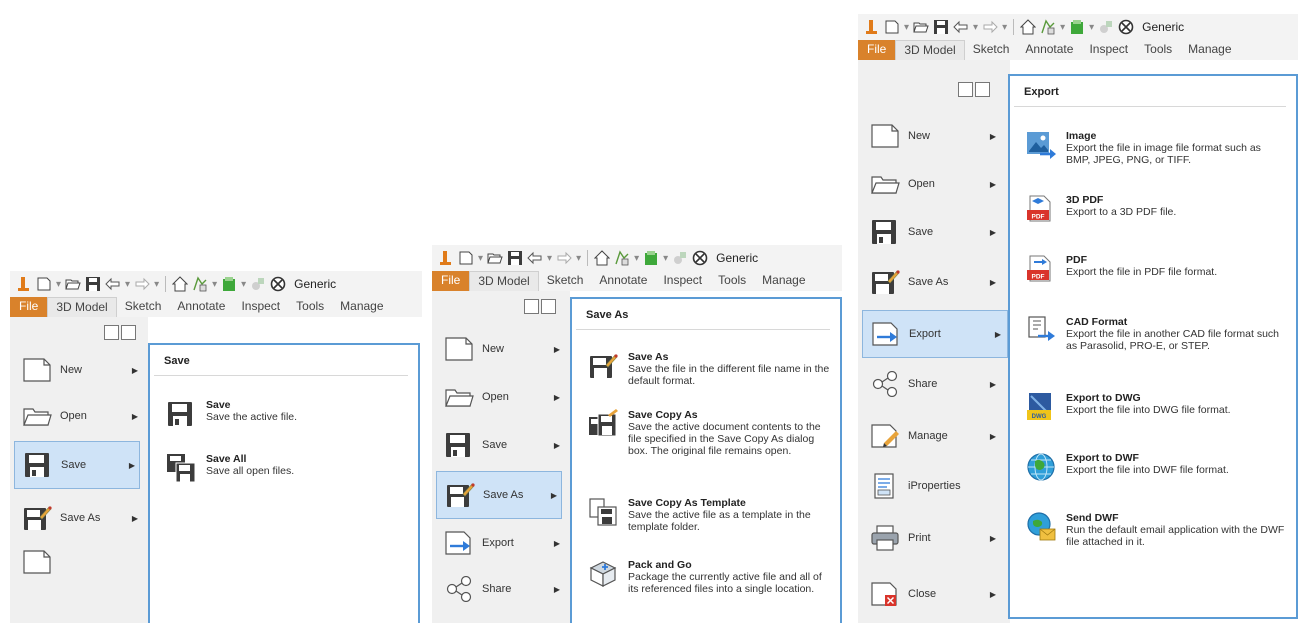 The width and height of the screenshot is (1310, 623). What do you see at coordinates (932, 538) in the screenshot?
I see `menu-item-print: Print ▶` at bounding box center [932, 538].